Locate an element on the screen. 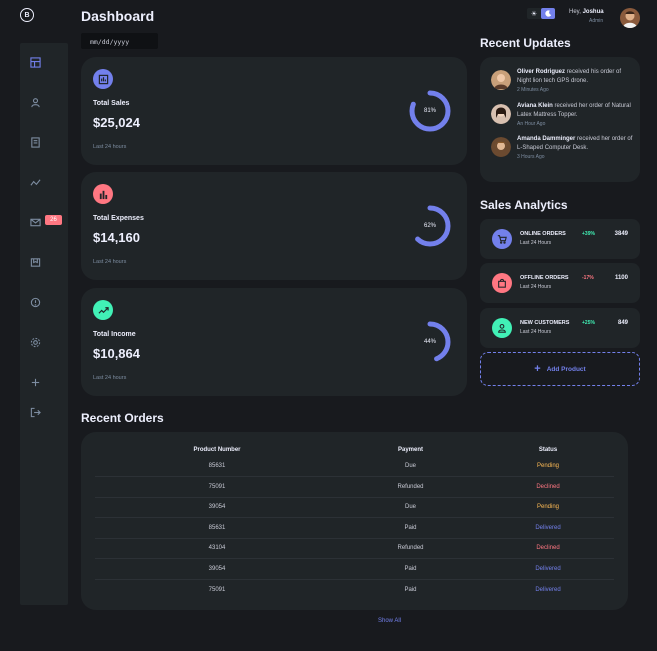  person-icon is located at coordinates (502, 328).